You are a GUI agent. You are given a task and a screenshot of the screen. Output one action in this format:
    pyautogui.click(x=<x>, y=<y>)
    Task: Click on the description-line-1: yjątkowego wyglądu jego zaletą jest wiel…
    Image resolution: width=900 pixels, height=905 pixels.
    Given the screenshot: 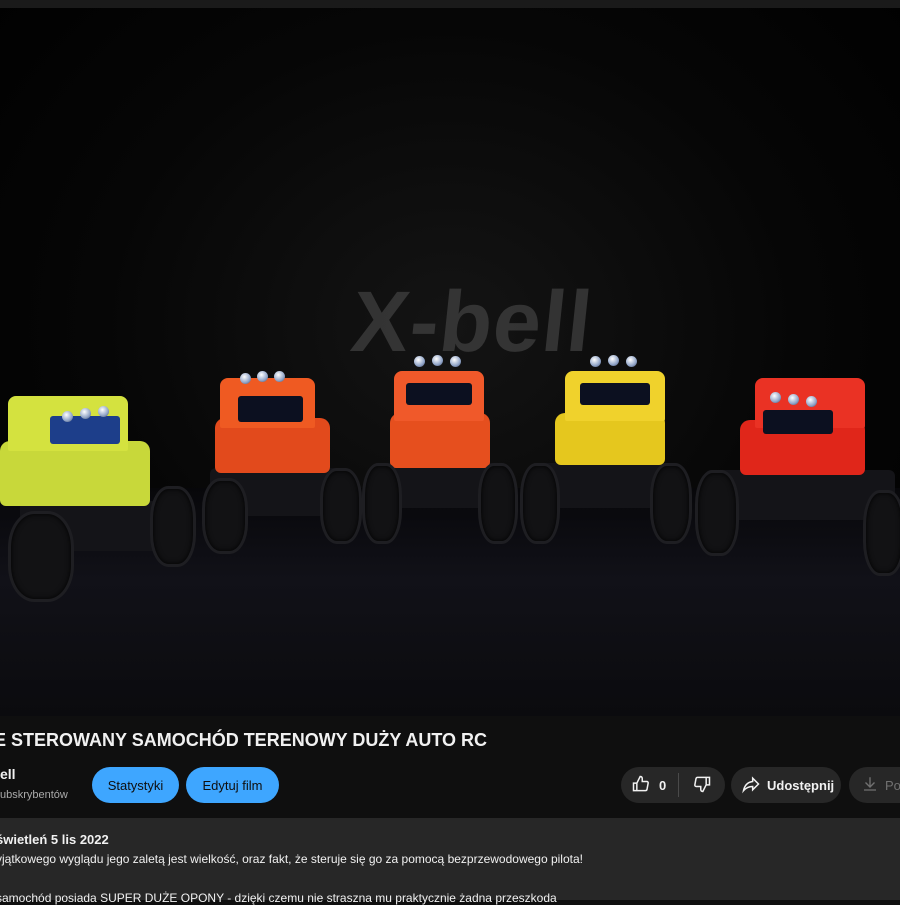 What is the action you would take?
    pyautogui.click(x=291, y=859)
    